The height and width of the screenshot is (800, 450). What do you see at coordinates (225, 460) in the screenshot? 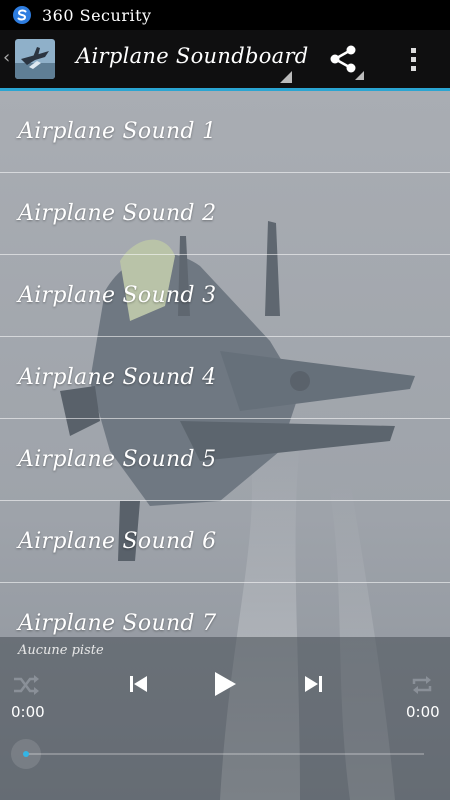
I see `list-item: Airplane Sound 5` at bounding box center [225, 460].